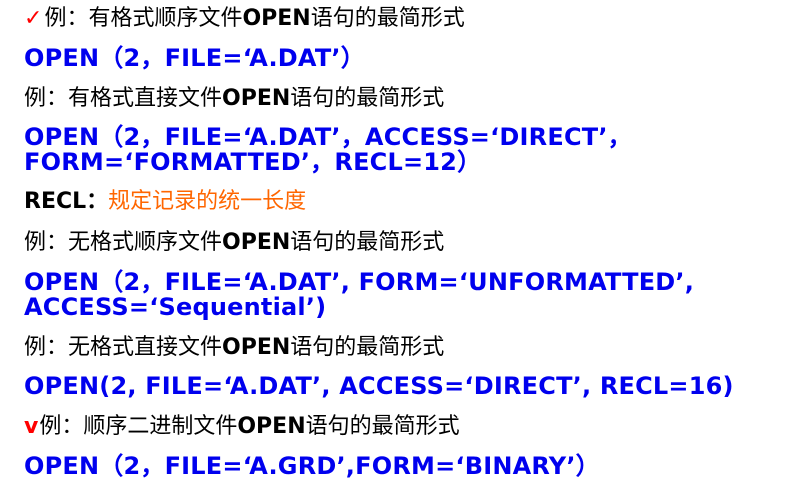 This screenshot has width=798, height=487. Describe the element at coordinates (31, 426) in the screenshot. I see `v-mark-icon: v` at that location.